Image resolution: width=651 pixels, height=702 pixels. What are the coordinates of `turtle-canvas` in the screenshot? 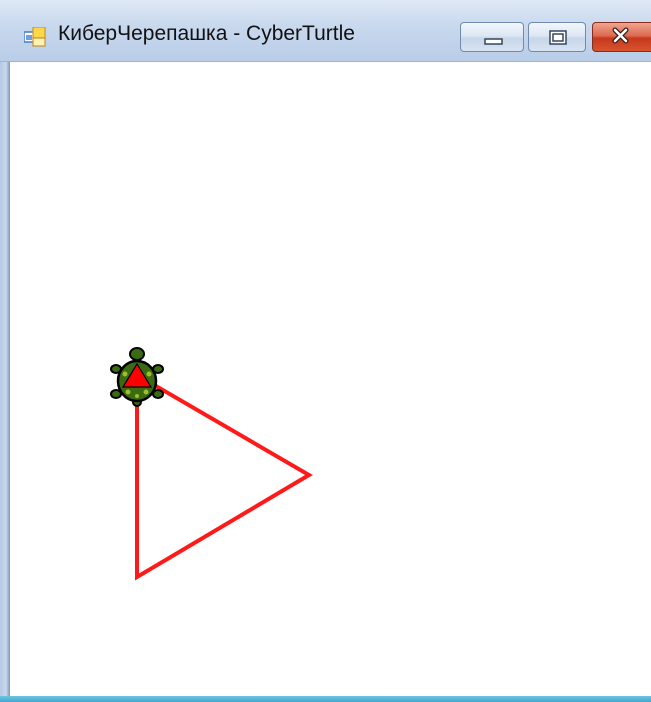 It's located at (211, 464).